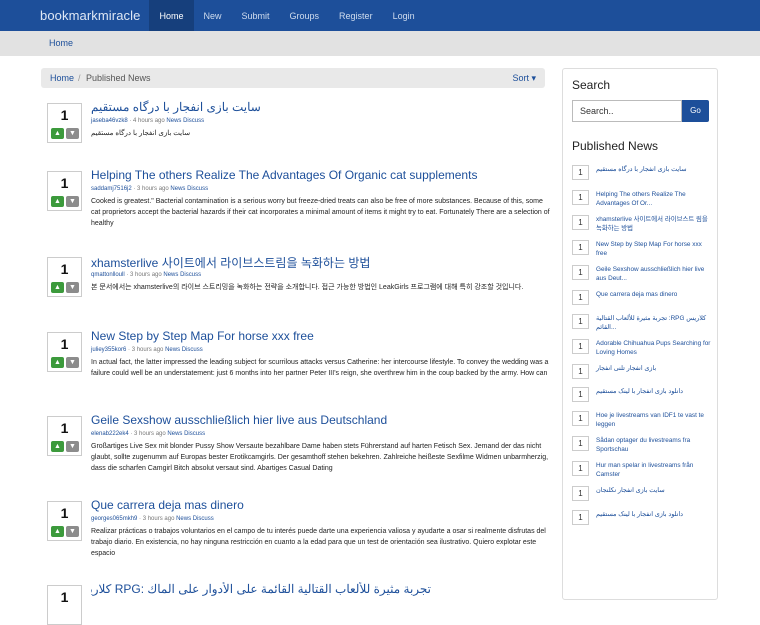  What do you see at coordinates (653, 490) in the screenshot?
I see `item-title: سایت بازی انفجار نکلنجان` at bounding box center [653, 490].